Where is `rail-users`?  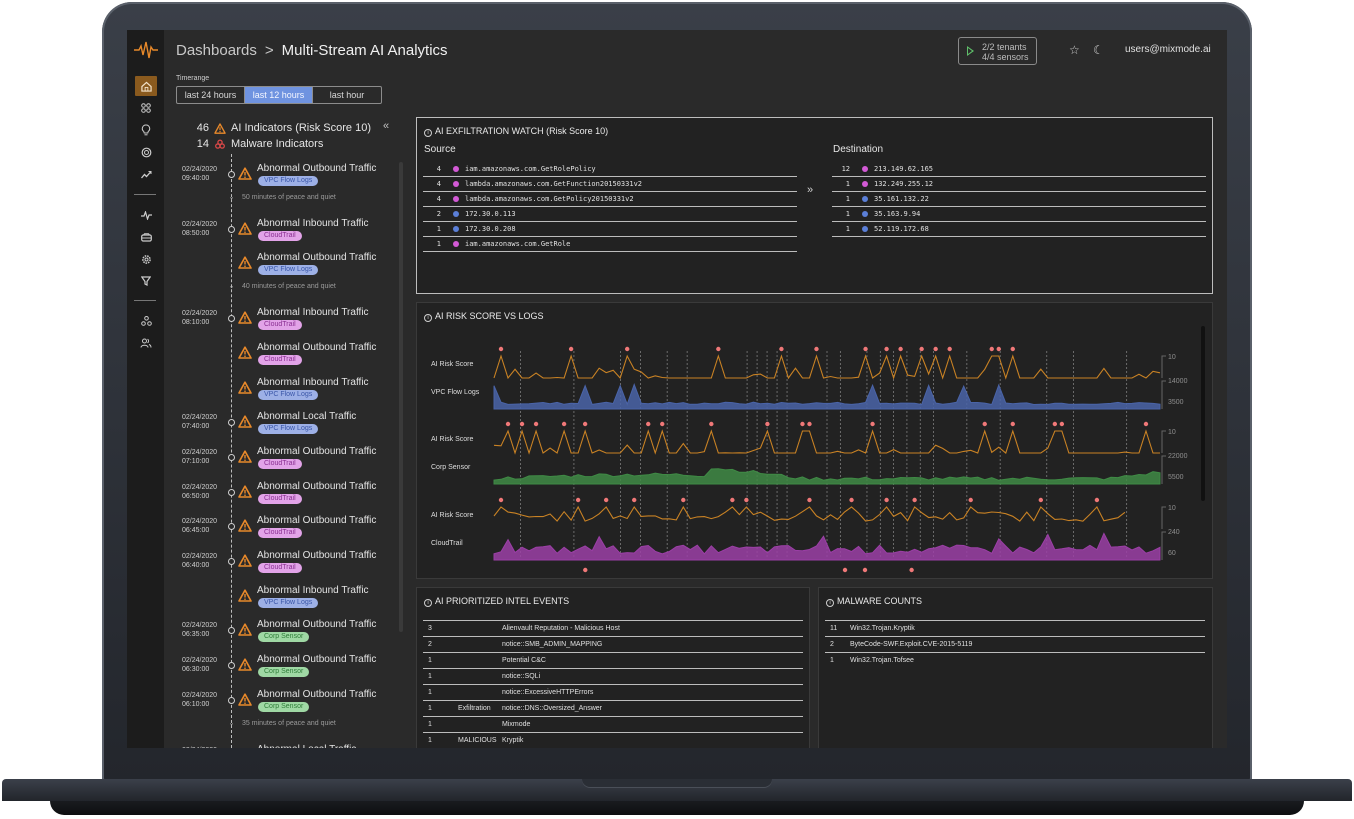
rail-users is located at coordinates (146, 343).